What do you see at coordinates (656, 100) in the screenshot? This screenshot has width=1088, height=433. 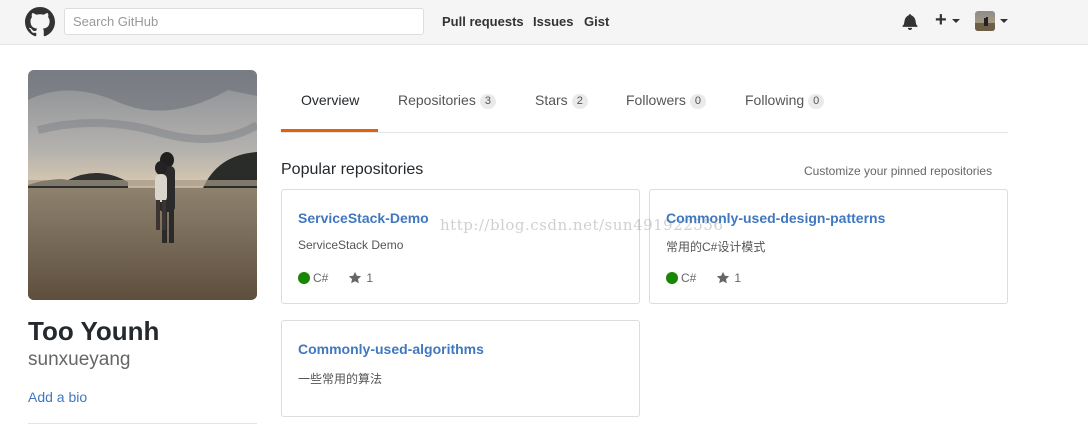 I see `tab-label: Followers` at bounding box center [656, 100].